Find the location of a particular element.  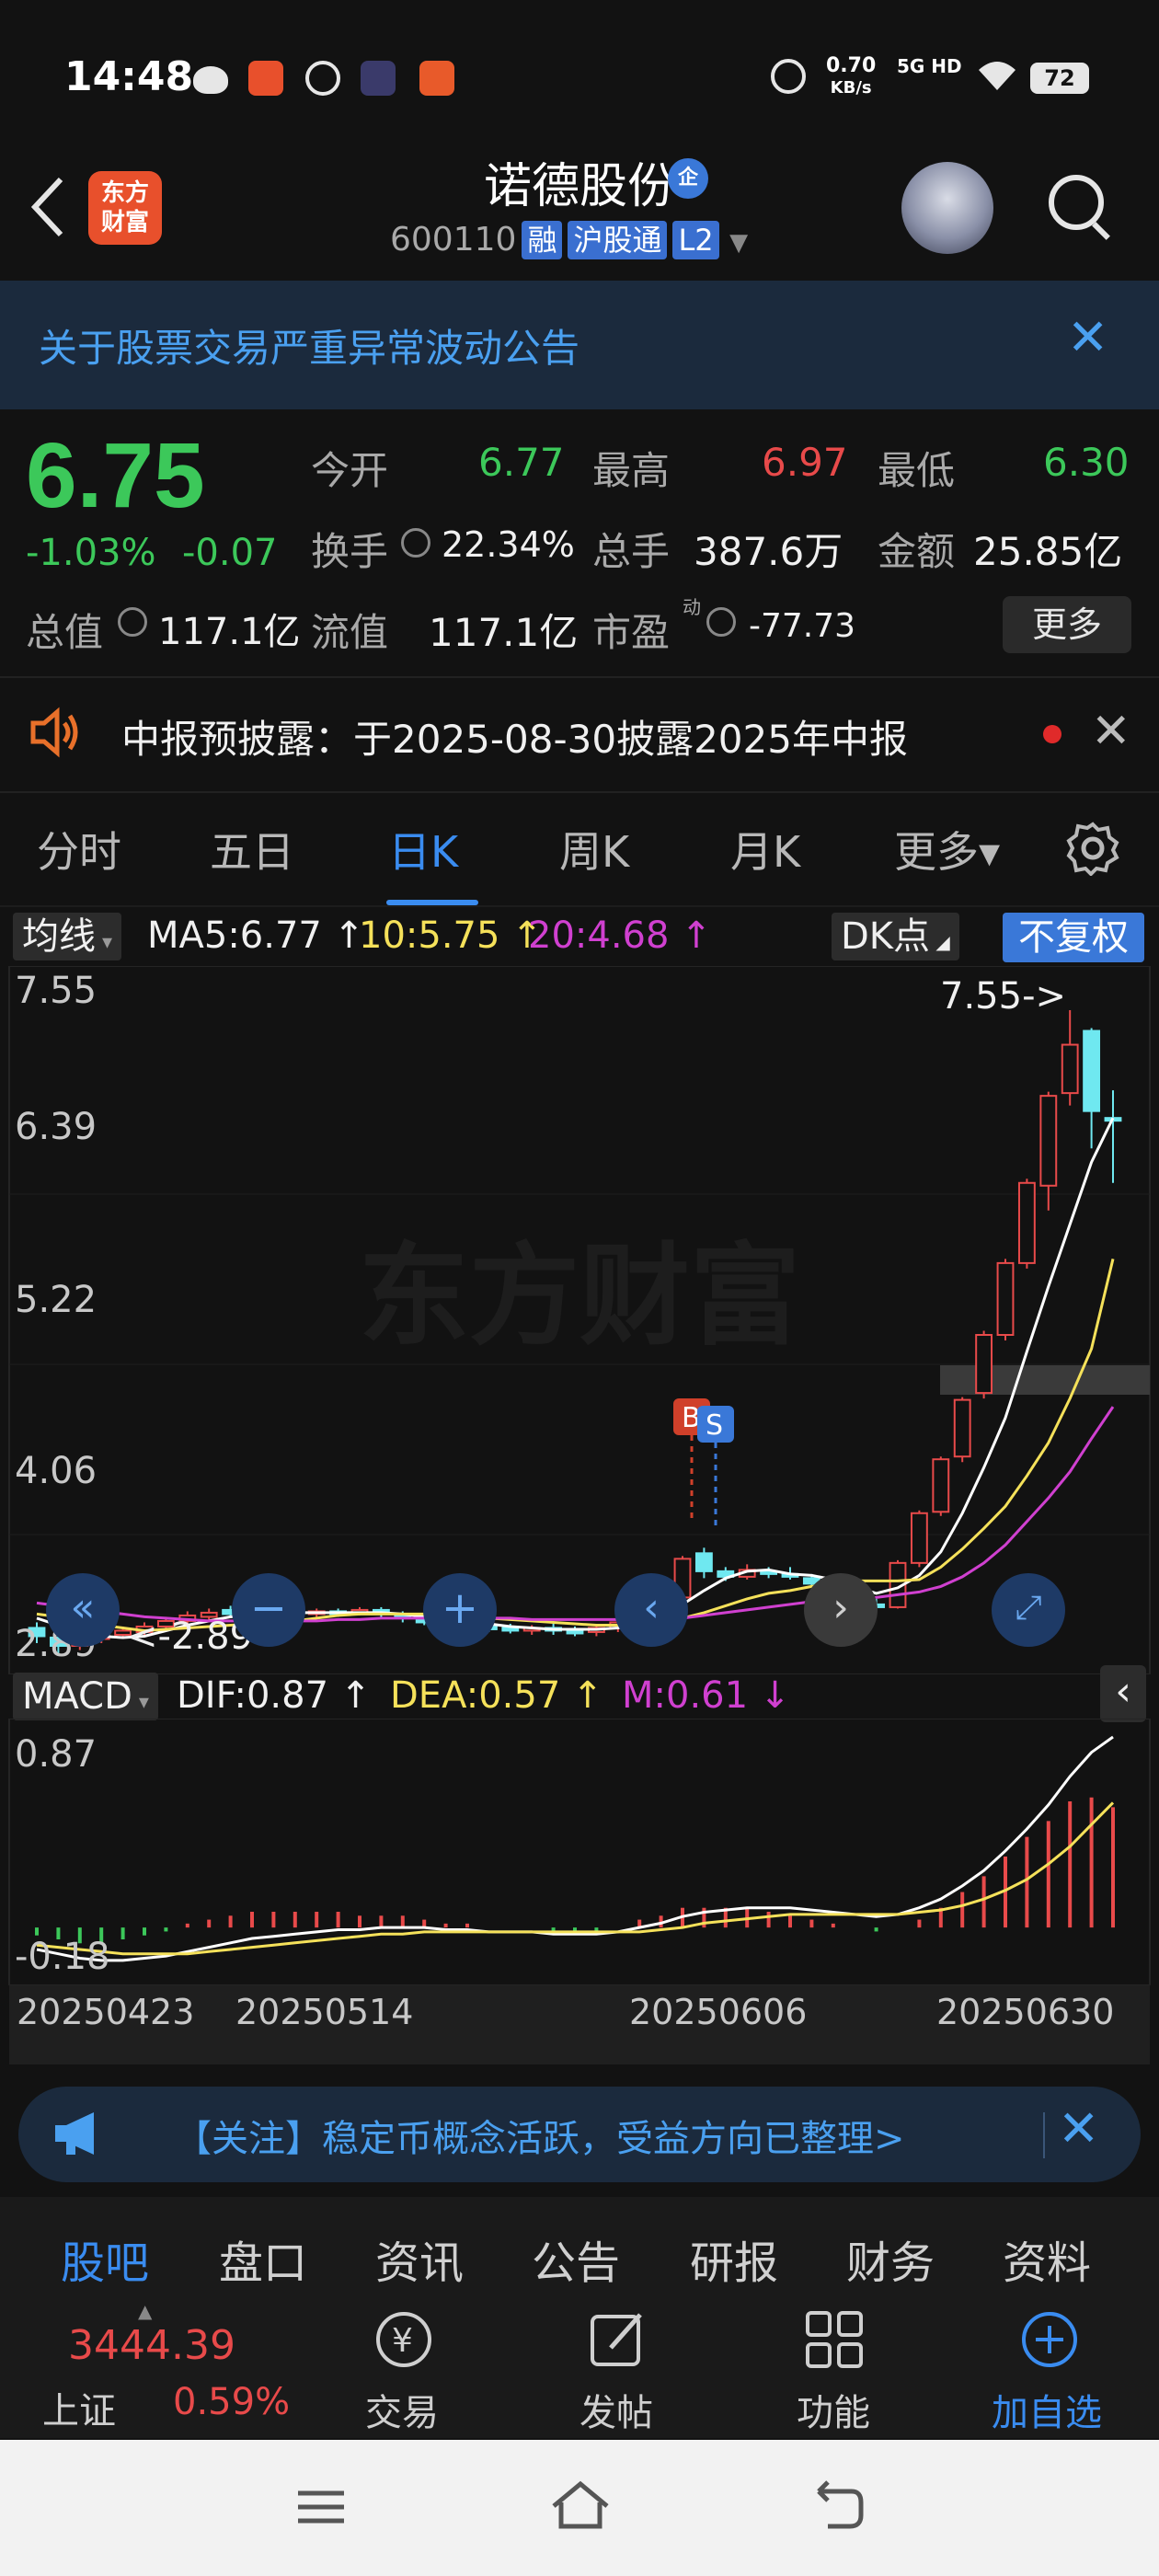

low-value: 6.30 is located at coordinates (1086, 462).